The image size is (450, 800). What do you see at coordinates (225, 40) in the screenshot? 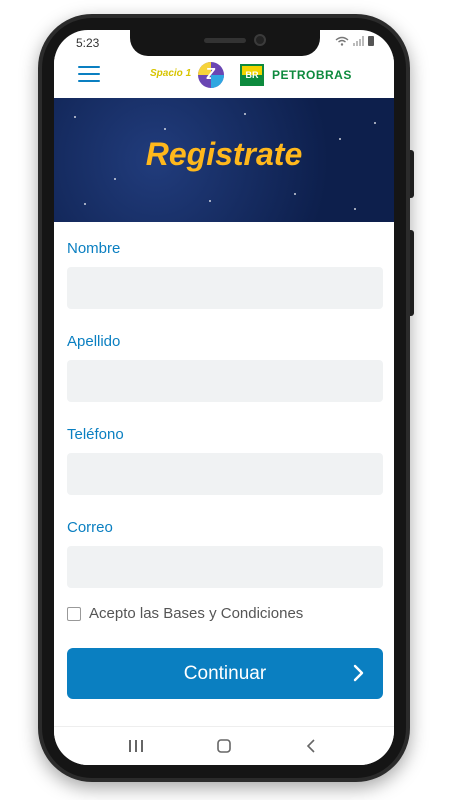
I see `speaker-grille` at bounding box center [225, 40].